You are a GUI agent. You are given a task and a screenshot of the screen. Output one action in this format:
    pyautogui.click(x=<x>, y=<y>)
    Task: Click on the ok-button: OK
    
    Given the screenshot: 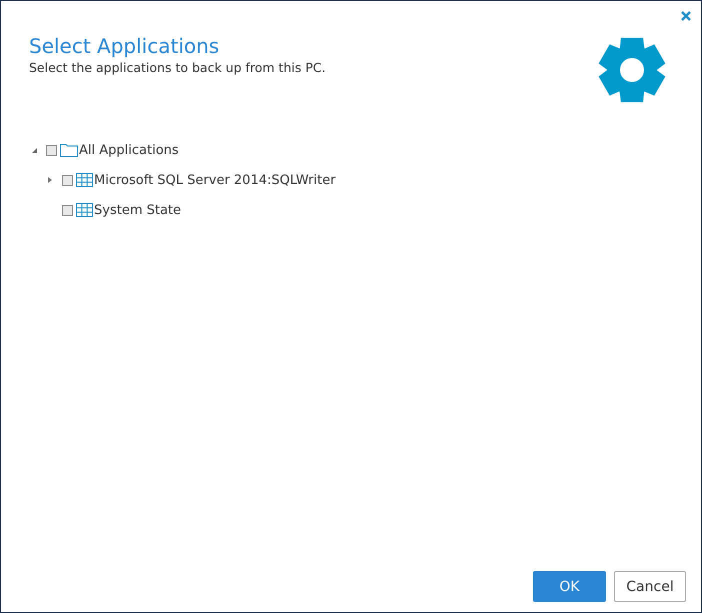 What is the action you would take?
    pyautogui.click(x=569, y=586)
    